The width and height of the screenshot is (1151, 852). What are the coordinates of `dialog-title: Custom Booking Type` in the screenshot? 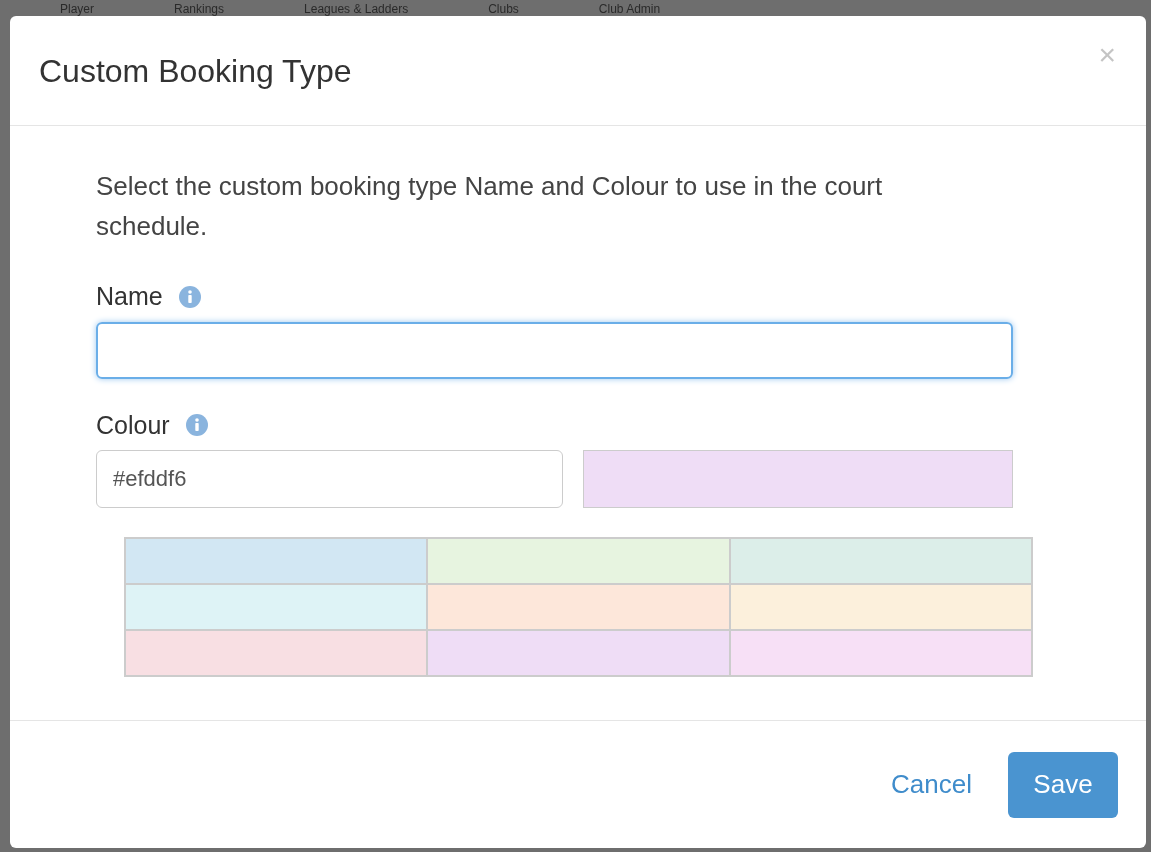 It's located at (195, 71).